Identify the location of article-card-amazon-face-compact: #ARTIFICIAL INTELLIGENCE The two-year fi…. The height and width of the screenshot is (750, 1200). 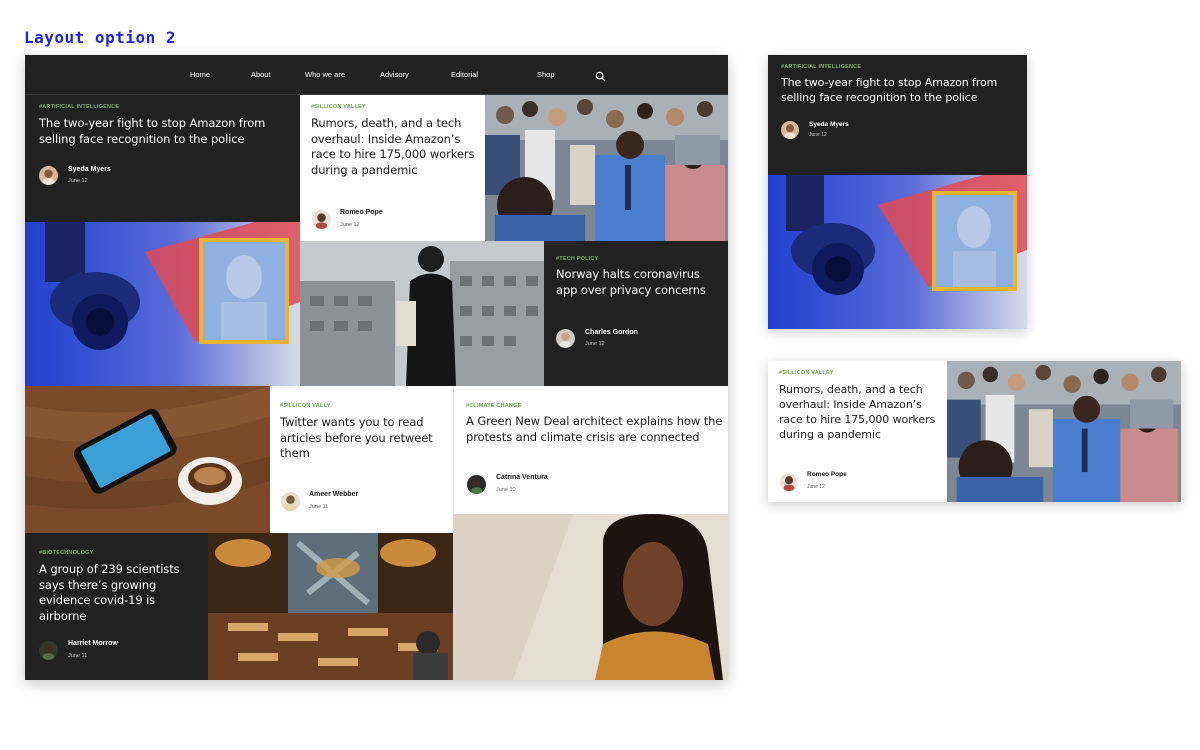
(897, 115).